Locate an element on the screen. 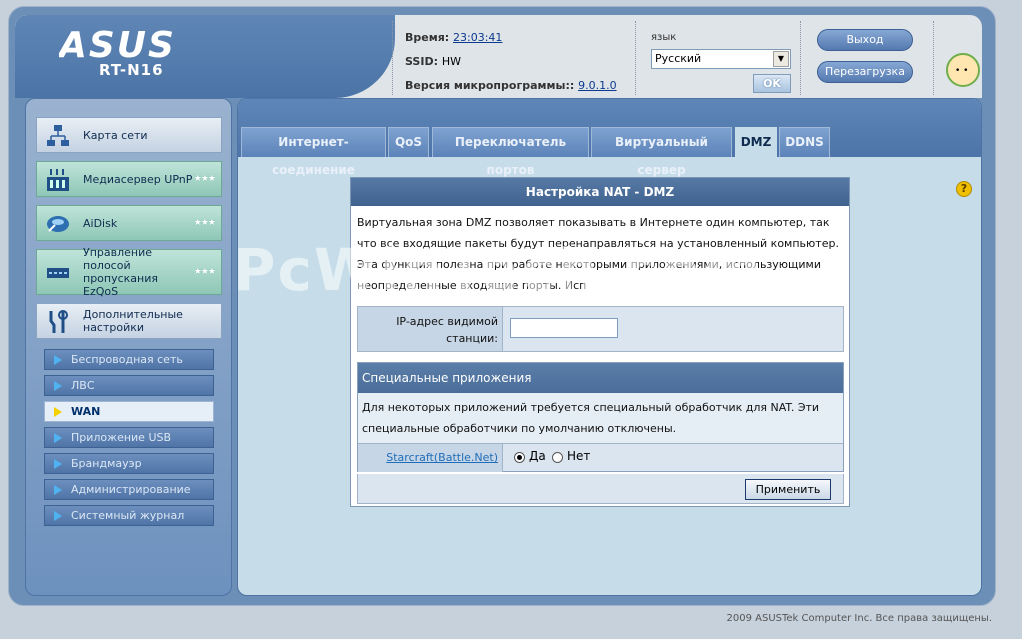  ip-address-label: IP-адрес видимой станции: is located at coordinates (430, 329).